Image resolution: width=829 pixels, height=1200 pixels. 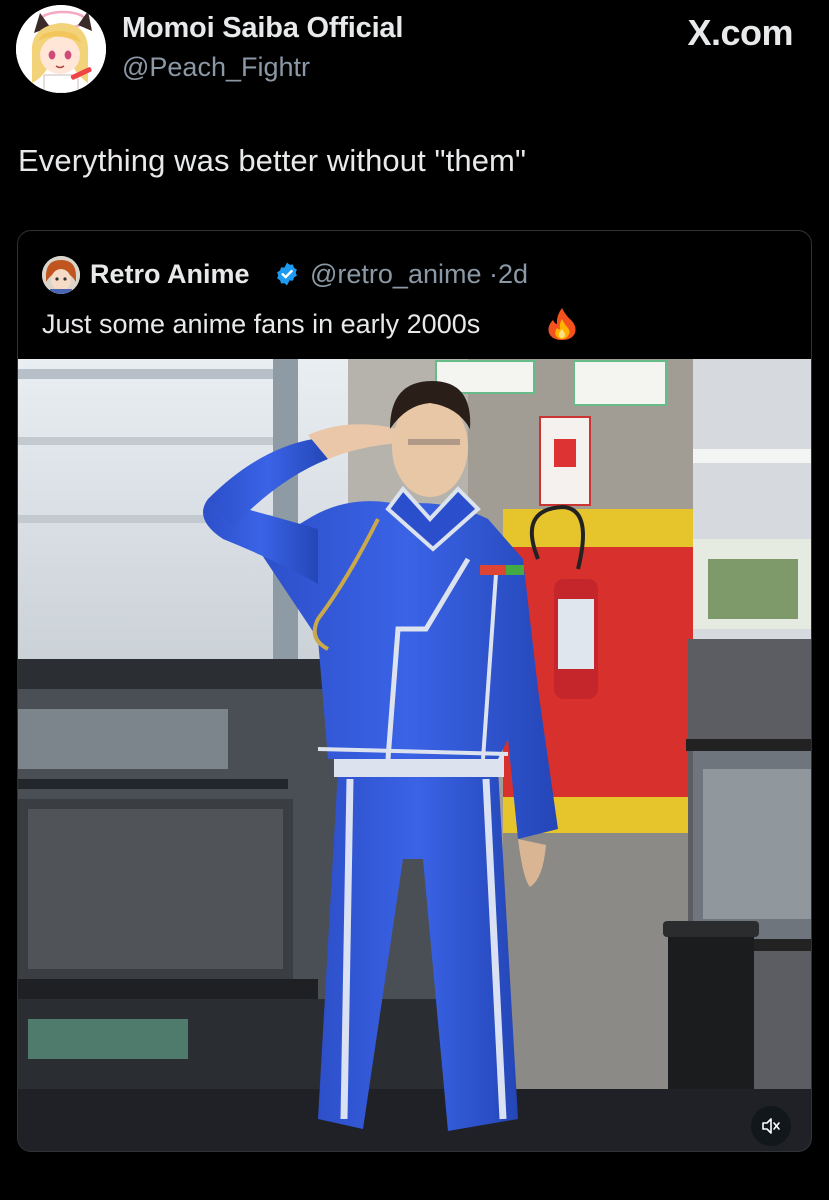 I want to click on anime-character-avatar-image, so click(x=61, y=275).